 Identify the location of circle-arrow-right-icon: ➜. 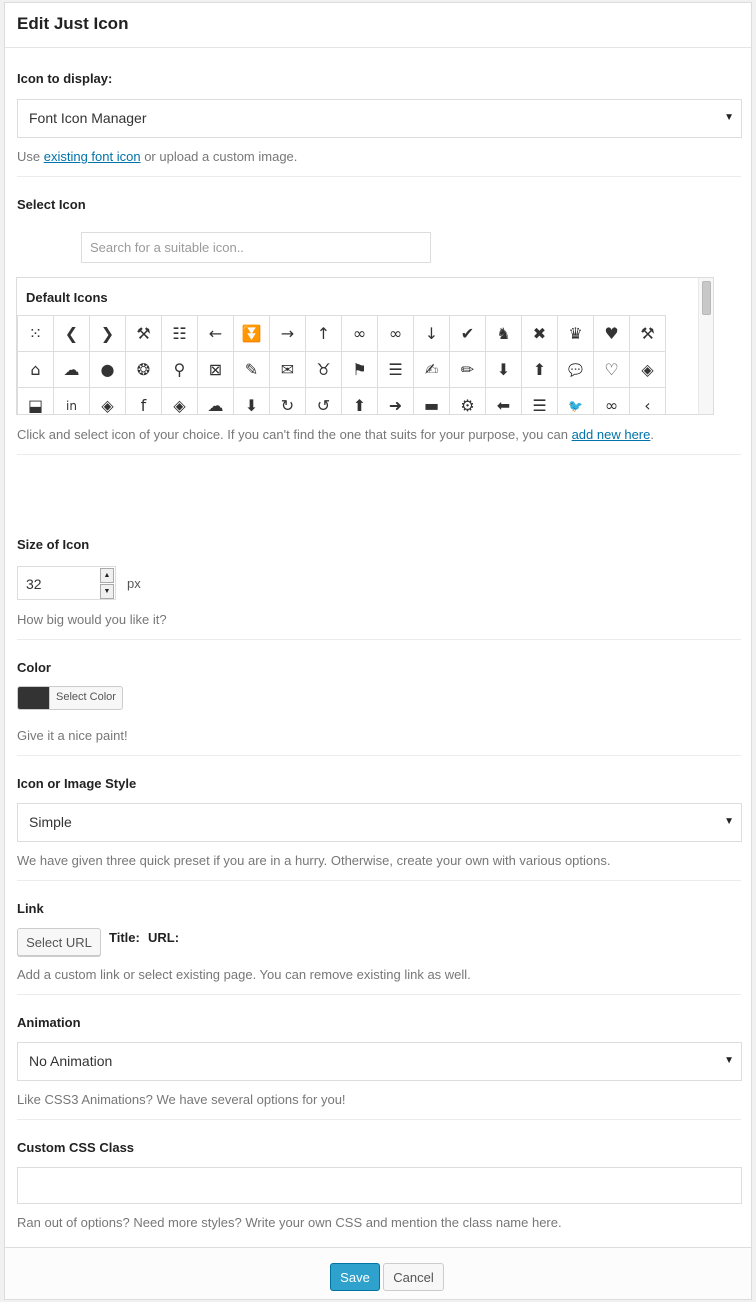
(396, 401).